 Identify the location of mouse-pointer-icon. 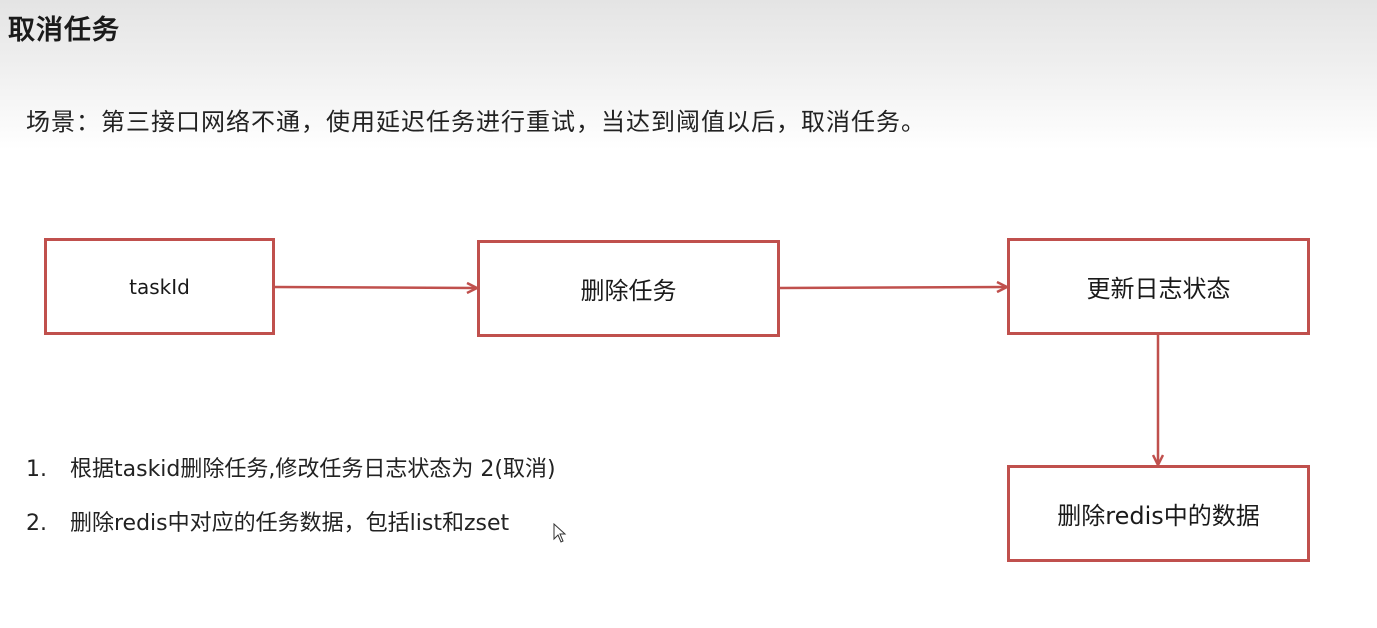
(560, 533).